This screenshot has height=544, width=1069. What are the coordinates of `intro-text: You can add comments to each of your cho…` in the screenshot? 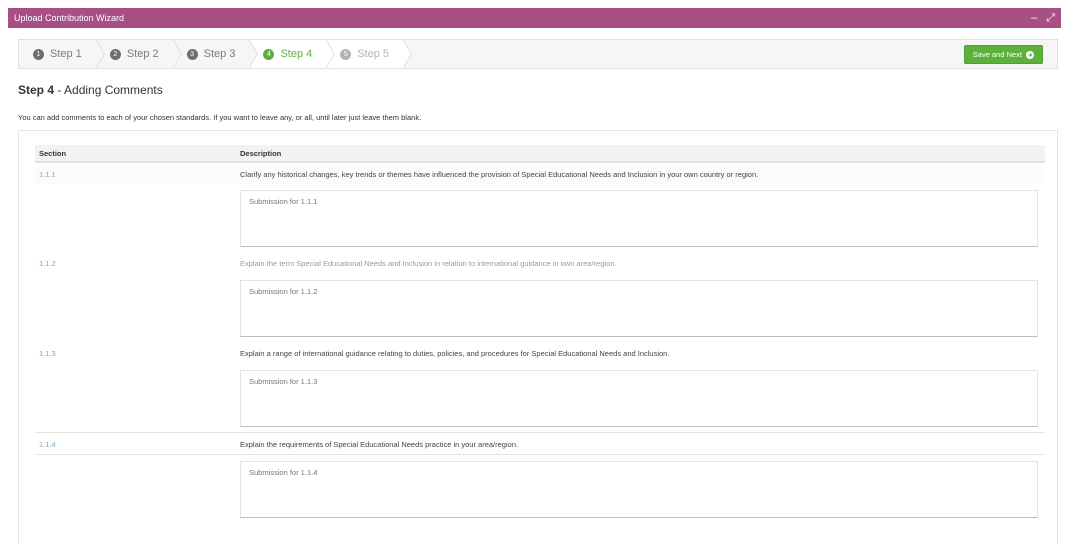 It's located at (220, 117).